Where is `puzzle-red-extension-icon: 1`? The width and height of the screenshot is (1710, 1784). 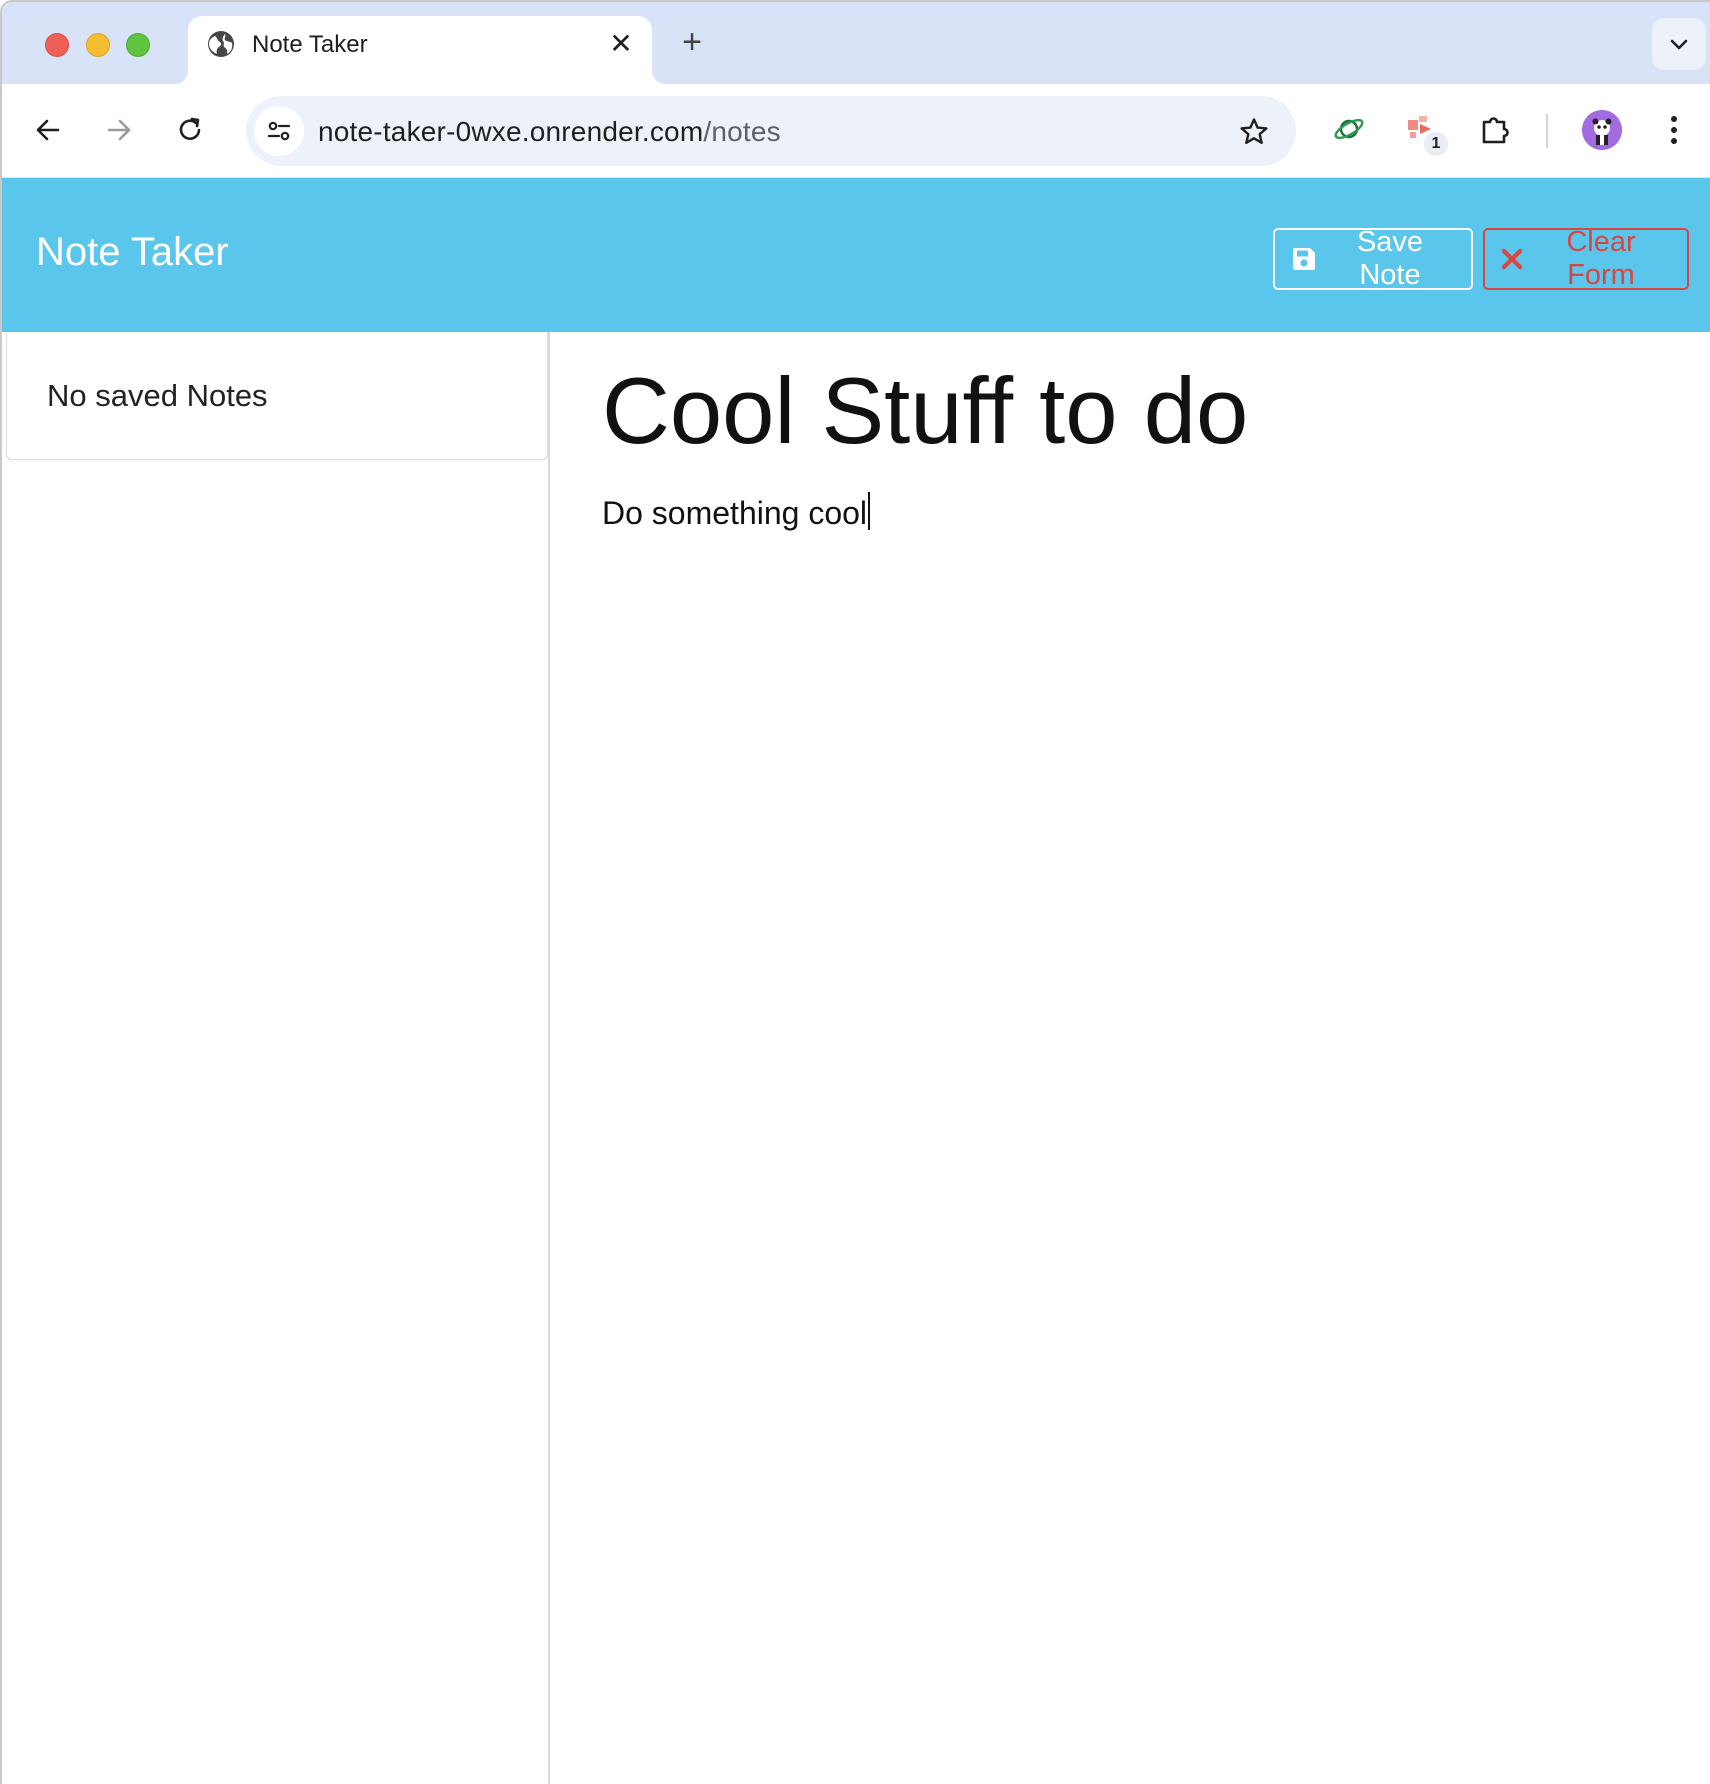
puzzle-red-extension-icon: 1 is located at coordinates (1422, 131).